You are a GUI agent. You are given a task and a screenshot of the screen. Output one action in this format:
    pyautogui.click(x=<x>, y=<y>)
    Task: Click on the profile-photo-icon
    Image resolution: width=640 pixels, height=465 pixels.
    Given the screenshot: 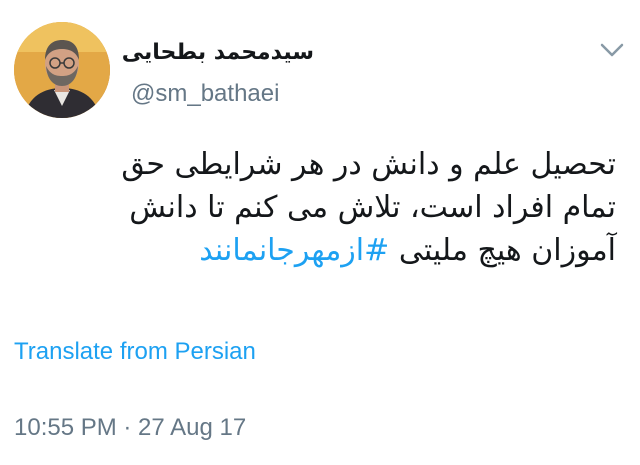 What is the action you would take?
    pyautogui.click(x=62, y=70)
    